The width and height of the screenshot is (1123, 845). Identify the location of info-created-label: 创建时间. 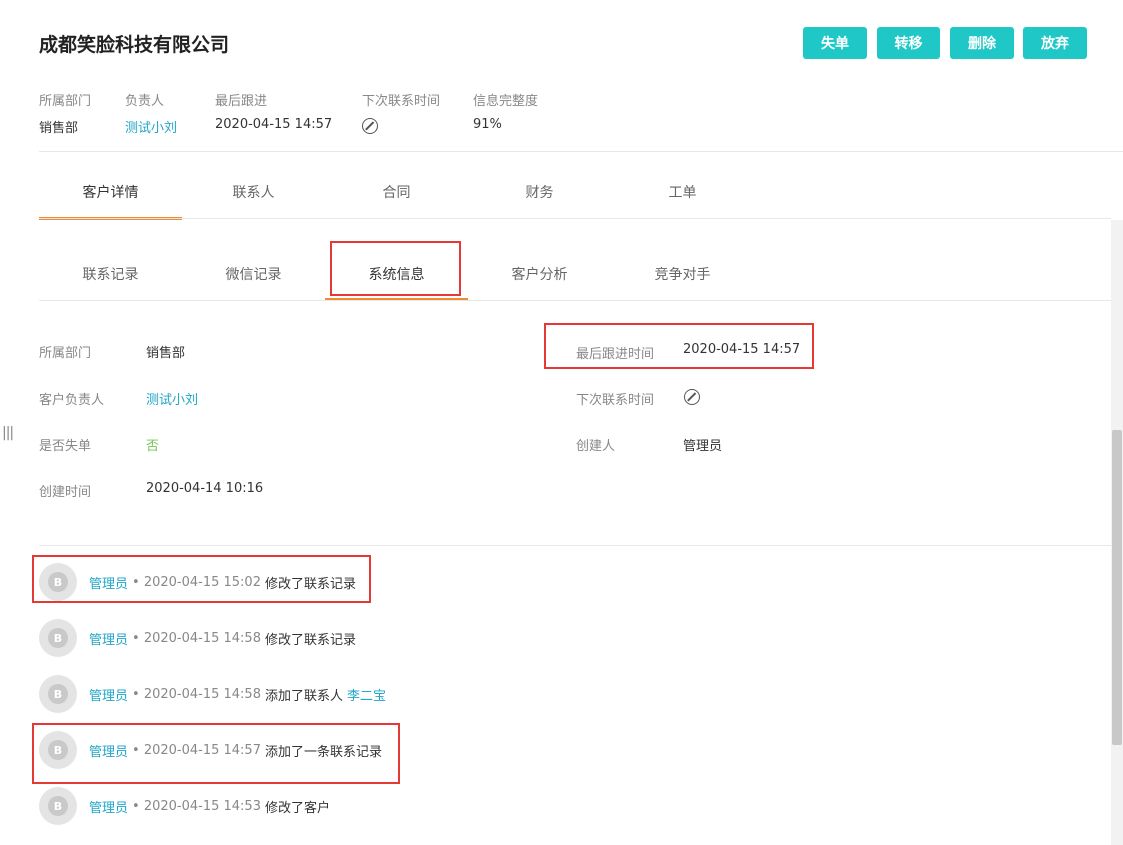
(65, 492).